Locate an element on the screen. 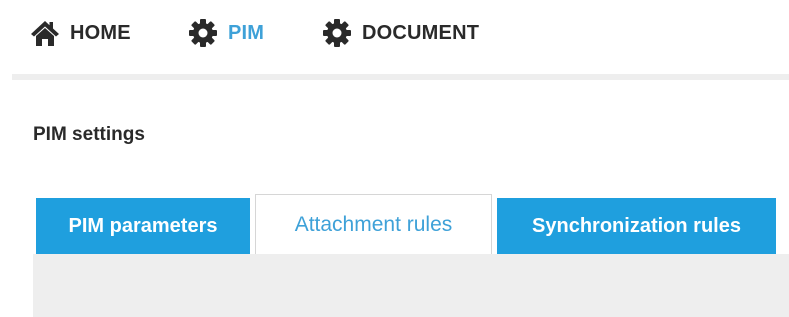 This screenshot has height=317, width=789. nav-label-document: DOCUMENT is located at coordinates (421, 32).